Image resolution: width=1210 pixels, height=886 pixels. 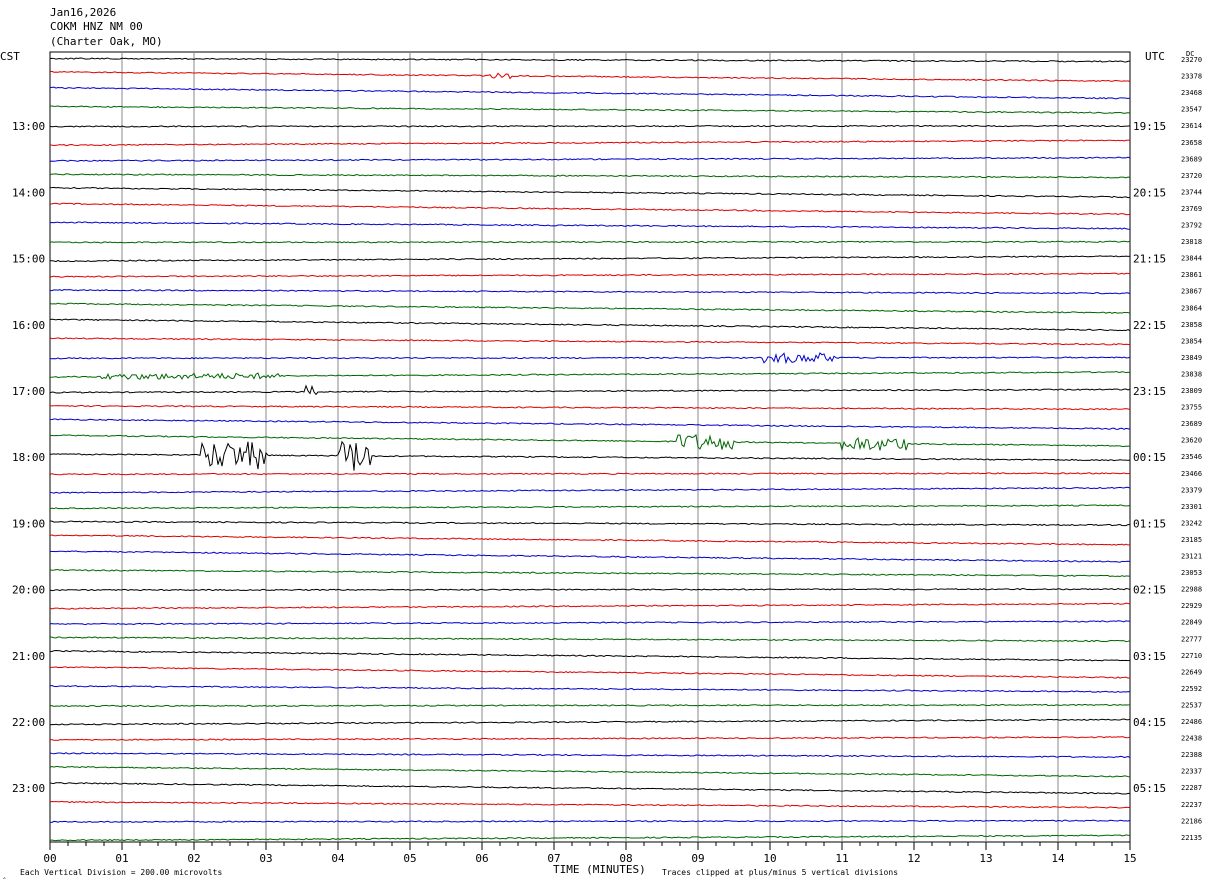 What do you see at coordinates (1191, 110) in the screenshot?
I see `dc-value: 23547` at bounding box center [1191, 110].